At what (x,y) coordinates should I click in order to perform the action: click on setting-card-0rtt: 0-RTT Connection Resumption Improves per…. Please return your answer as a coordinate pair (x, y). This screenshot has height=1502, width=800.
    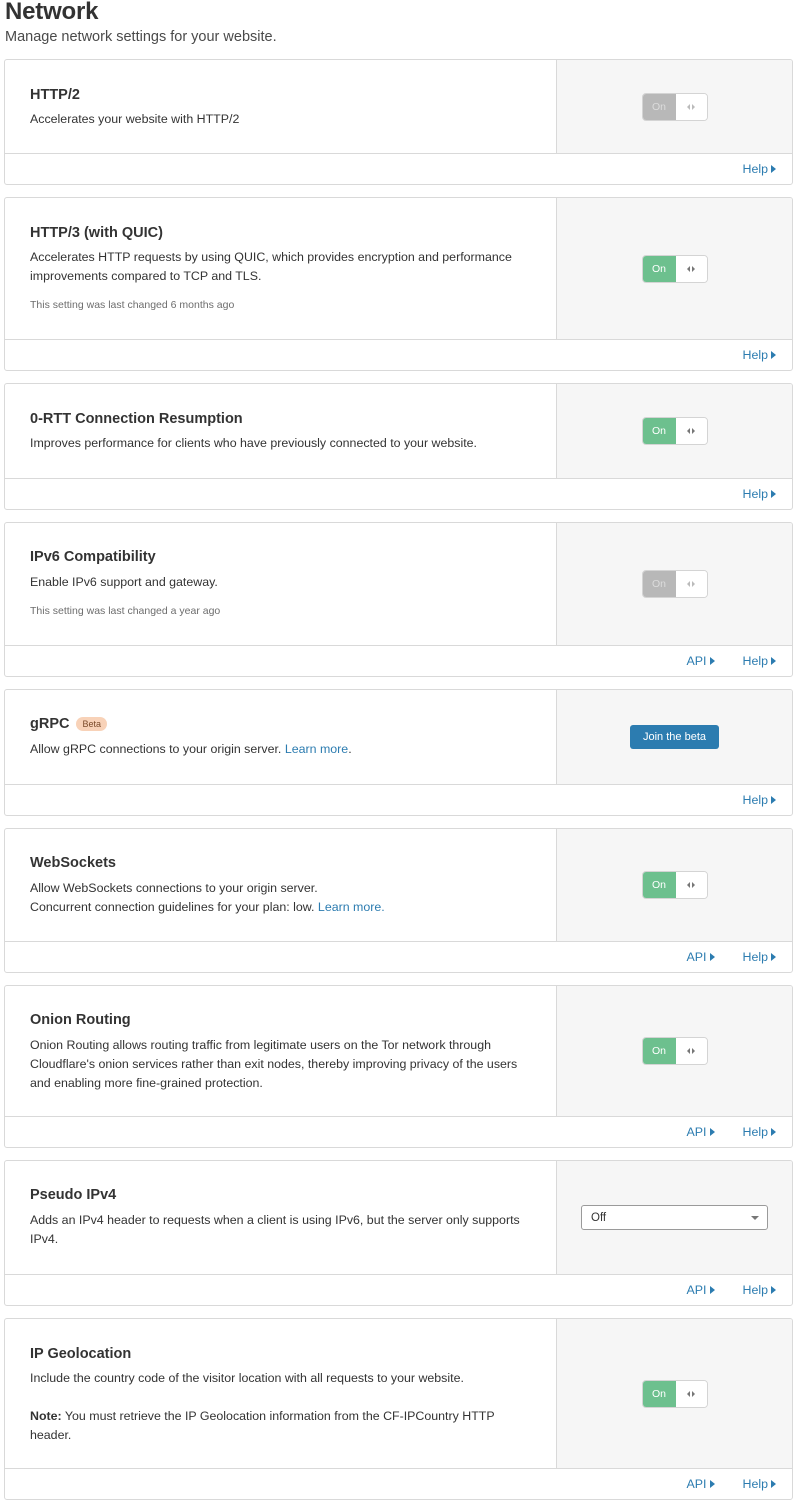
    Looking at the image, I should click on (398, 446).